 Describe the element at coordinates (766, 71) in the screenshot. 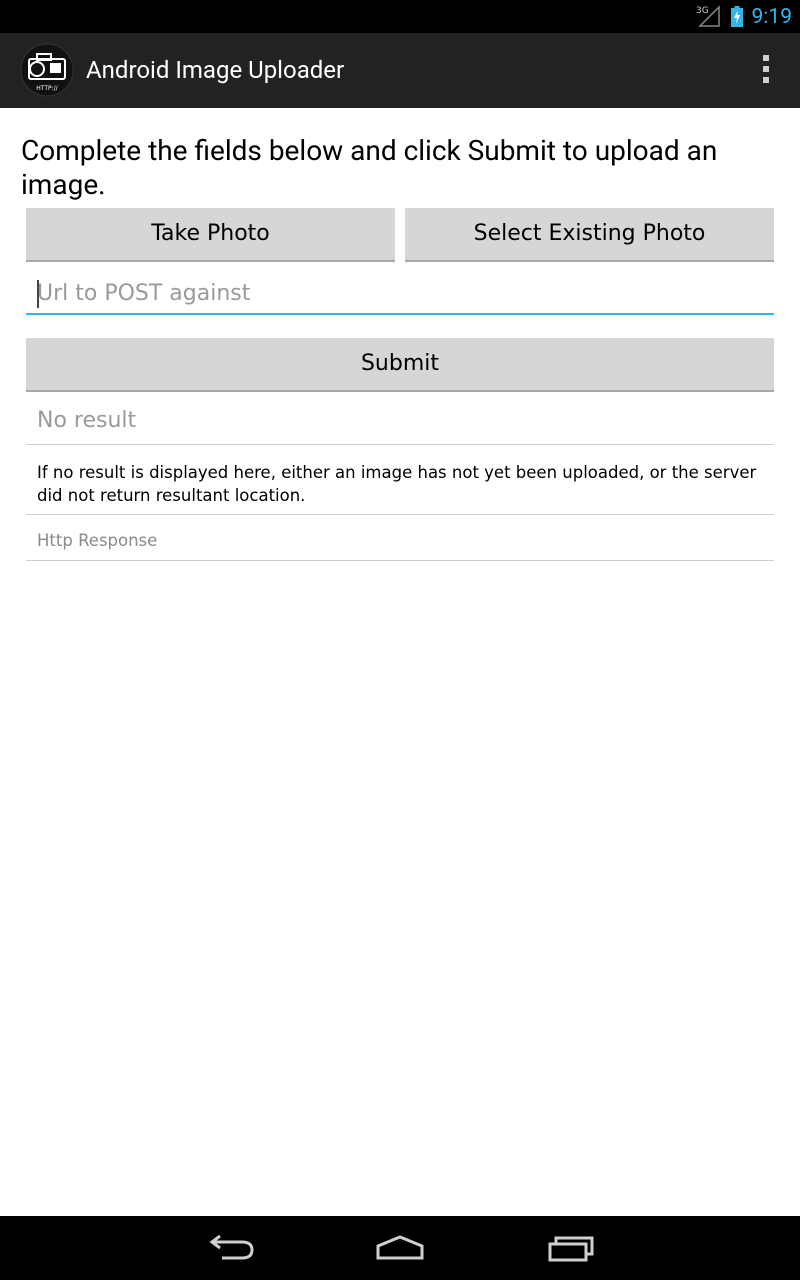

I see `overflow-menu-icon` at that location.